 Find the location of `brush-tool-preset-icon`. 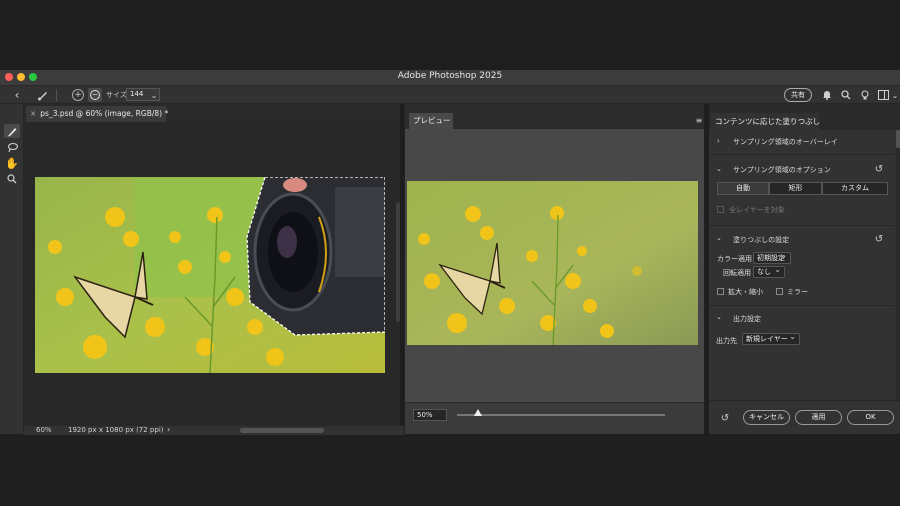

brush-tool-preset-icon is located at coordinates (43, 95).